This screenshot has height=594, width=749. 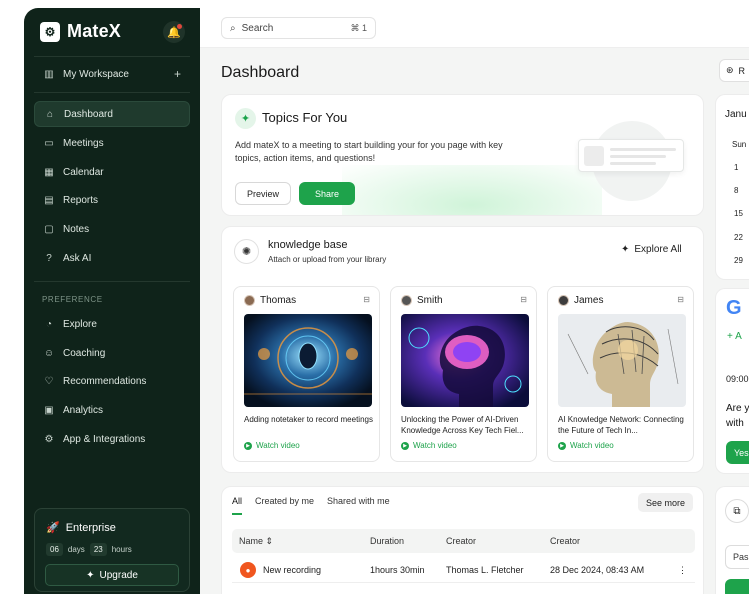 What do you see at coordinates (89, 549) in the screenshot?
I see `trial-countdown: 06 days 23 hours` at bounding box center [89, 549].